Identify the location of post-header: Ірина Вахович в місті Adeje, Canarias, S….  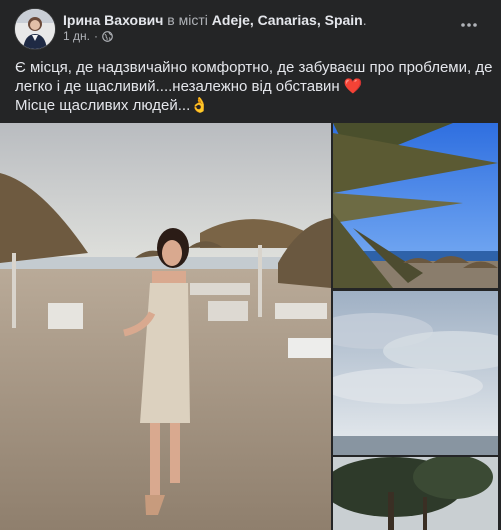
(250, 26).